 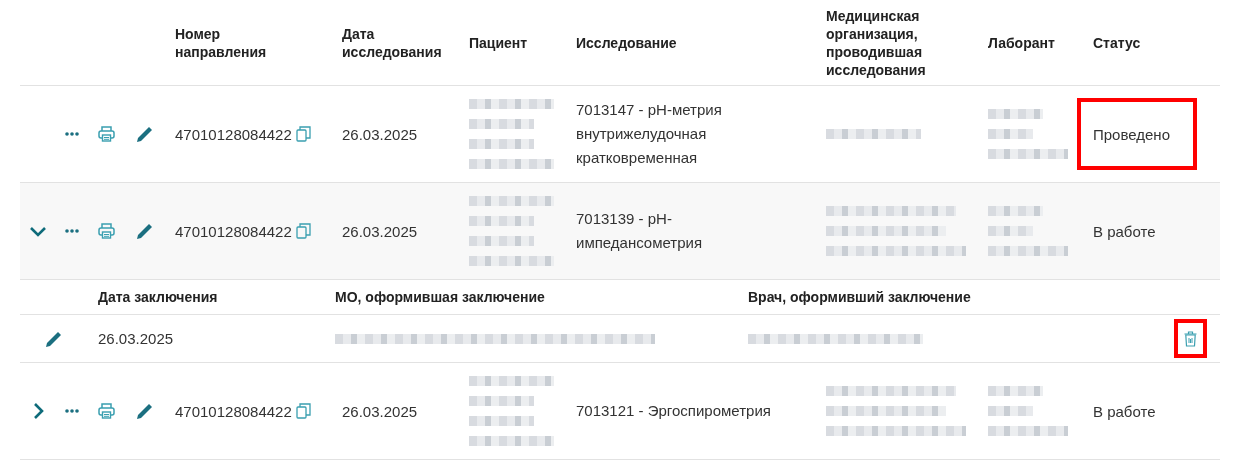 I want to click on status-text: Проведено, so click(x=1137, y=134).